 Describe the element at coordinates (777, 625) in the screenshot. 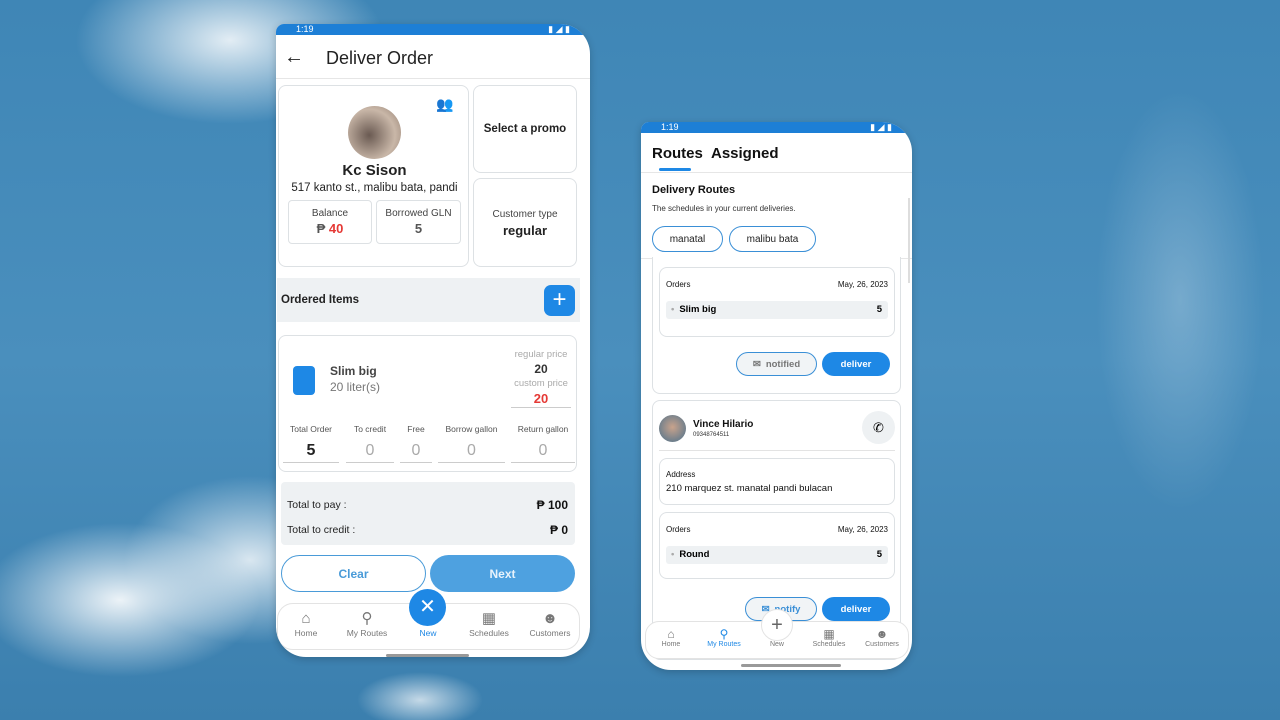

I see `add-fab-button: +` at that location.